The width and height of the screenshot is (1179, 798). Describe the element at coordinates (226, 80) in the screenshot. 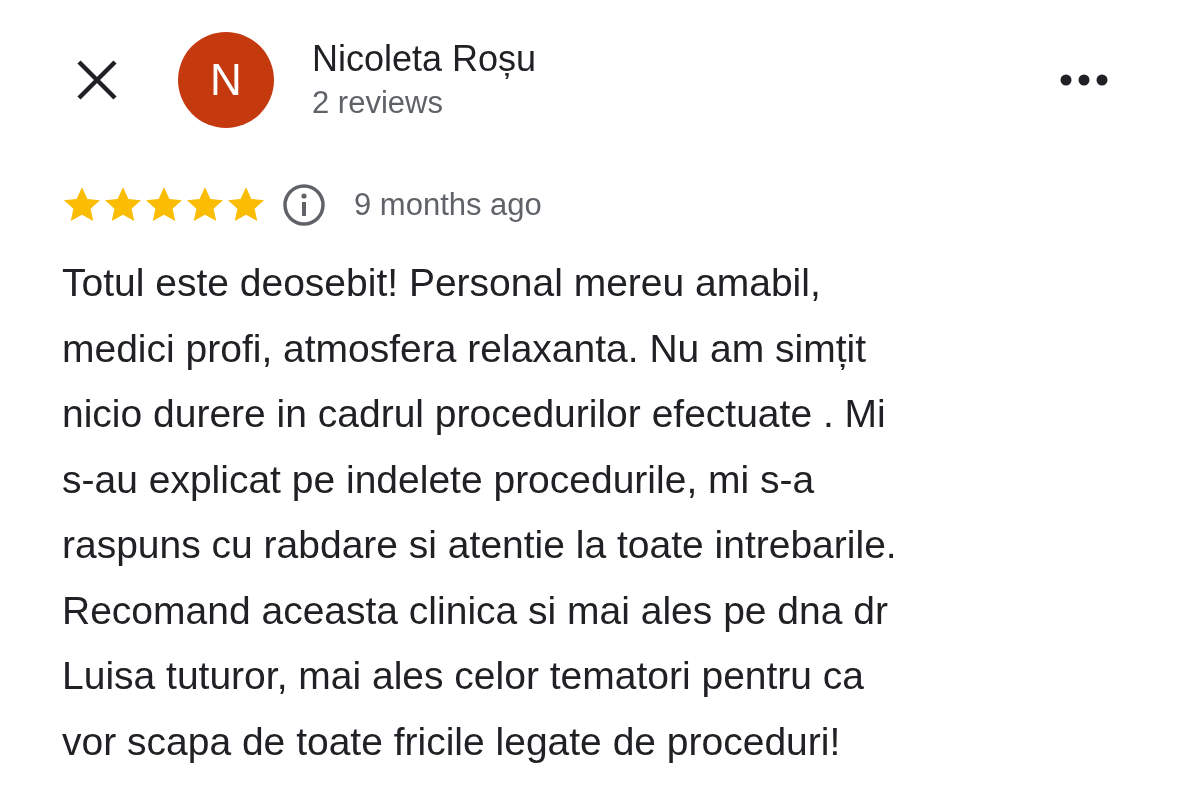

I see `avatar: N` at that location.